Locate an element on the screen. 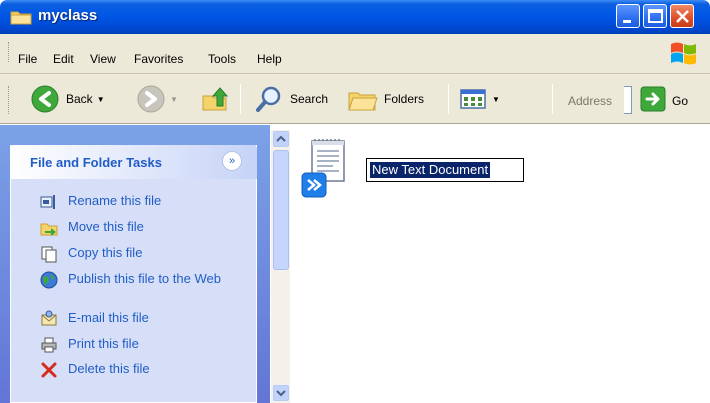 Image resolution: width=710 pixels, height=403 pixels. title-bar is located at coordinates (355, 17).